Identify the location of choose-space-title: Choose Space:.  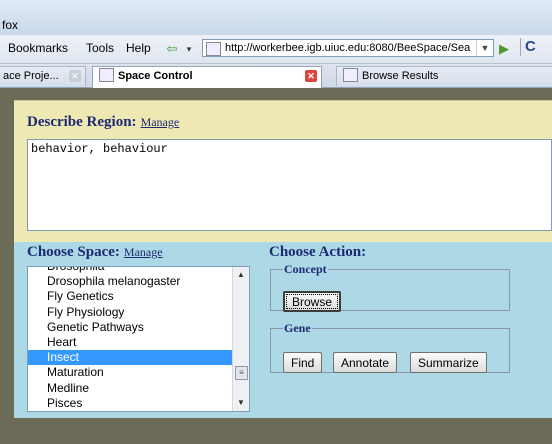
(73, 252).